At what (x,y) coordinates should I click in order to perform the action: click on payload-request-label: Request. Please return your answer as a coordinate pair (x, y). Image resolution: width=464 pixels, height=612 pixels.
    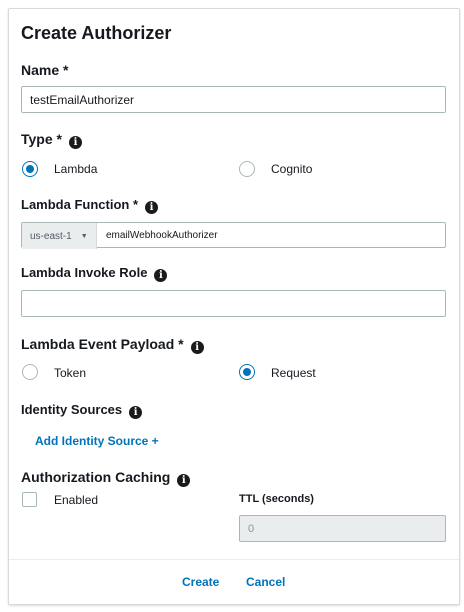
    Looking at the image, I should click on (293, 373).